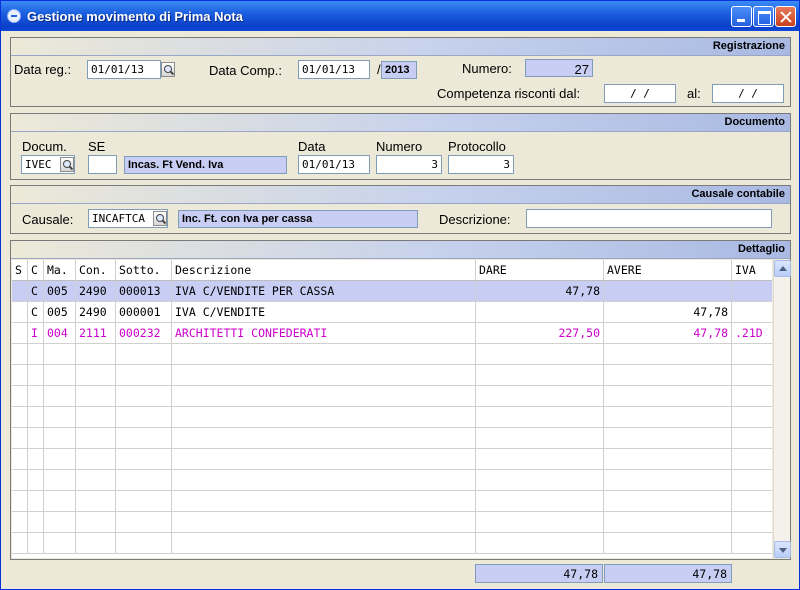 The width and height of the screenshot is (800, 590). Describe the element at coordinates (559, 68) in the screenshot. I see `numero-reg-field: 27` at that location.